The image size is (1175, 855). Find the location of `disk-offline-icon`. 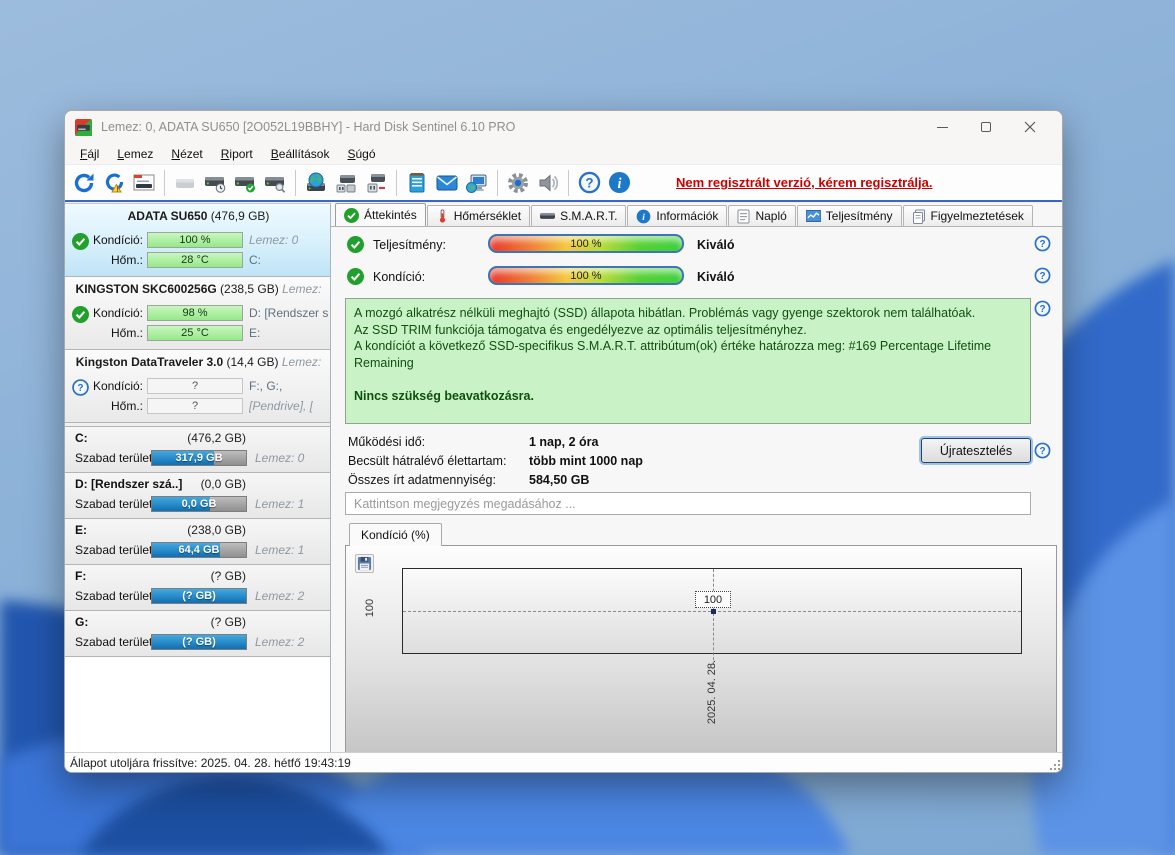

disk-offline-icon is located at coordinates (185, 183).